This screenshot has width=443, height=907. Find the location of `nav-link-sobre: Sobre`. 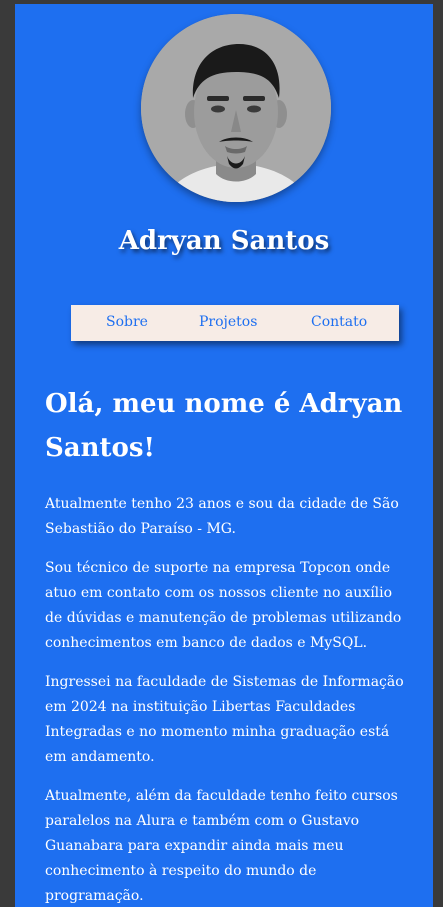

nav-link-sobre: Sobre is located at coordinates (127, 322).